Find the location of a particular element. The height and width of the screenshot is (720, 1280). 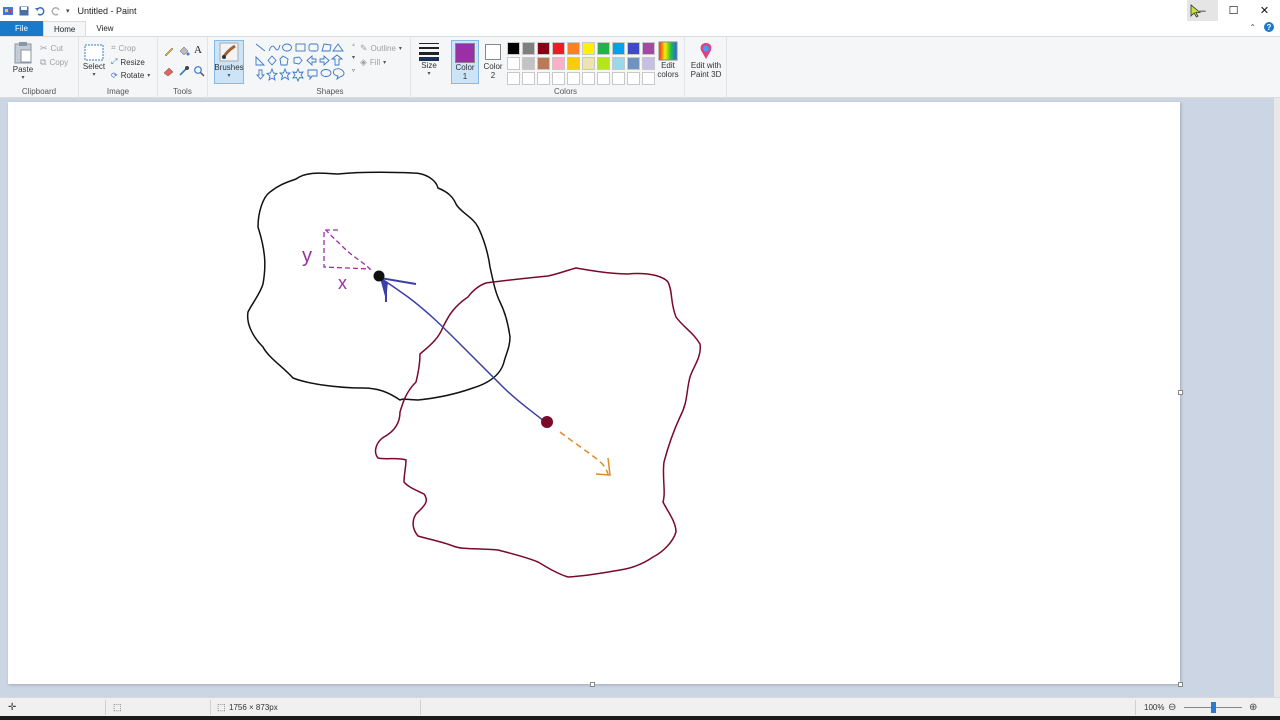

maximize-button: ☐ is located at coordinates (1233, 10).